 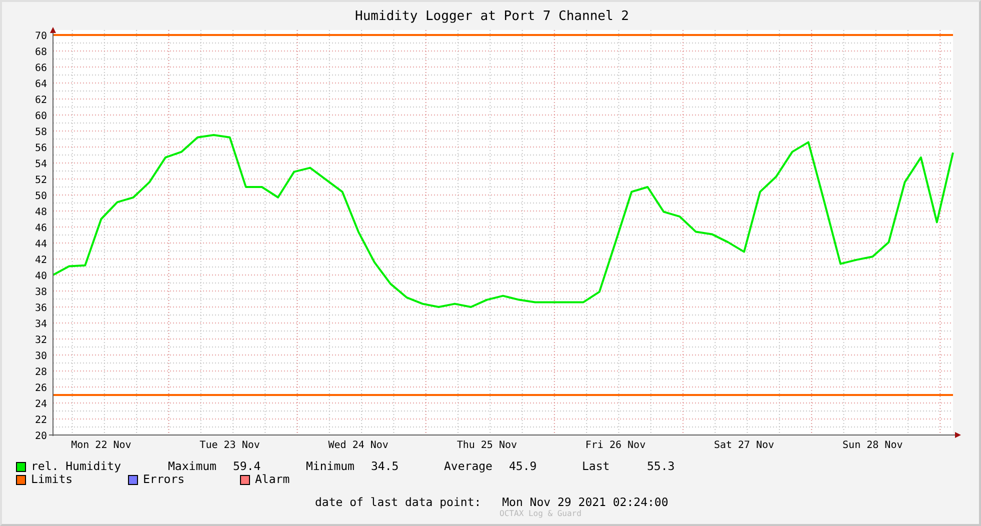 What do you see at coordinates (40, 36) in the screenshot?
I see `y-tick-label: 70` at bounding box center [40, 36].